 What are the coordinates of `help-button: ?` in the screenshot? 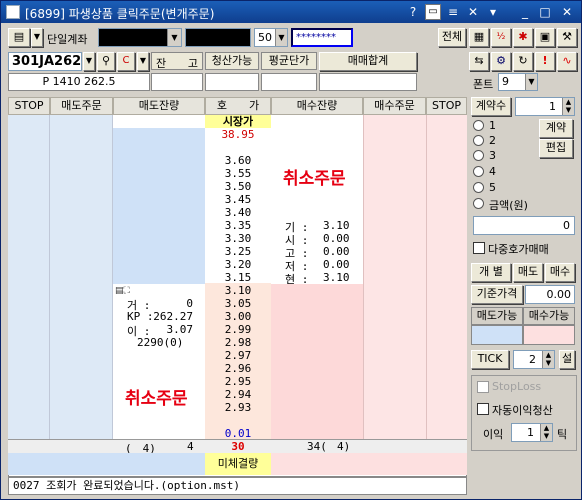 It's located at (413, 12).